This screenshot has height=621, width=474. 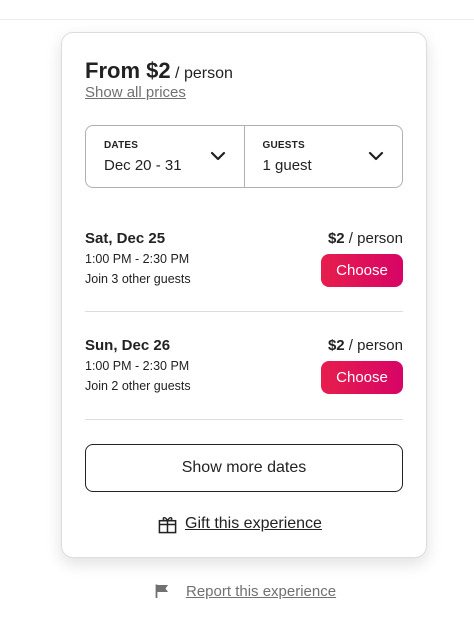 What do you see at coordinates (204, 73) in the screenshot?
I see `price-unit: / person` at bounding box center [204, 73].